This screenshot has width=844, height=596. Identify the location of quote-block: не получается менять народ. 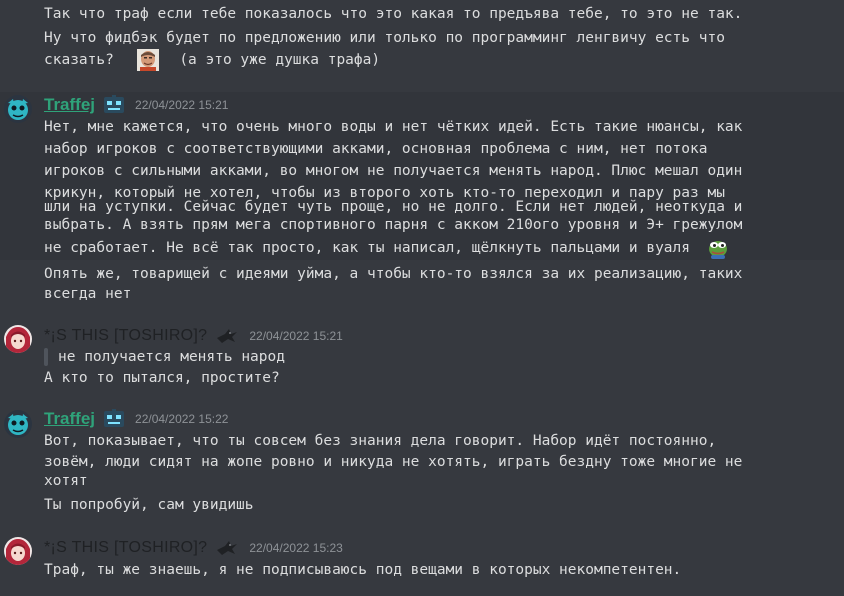
(164, 357).